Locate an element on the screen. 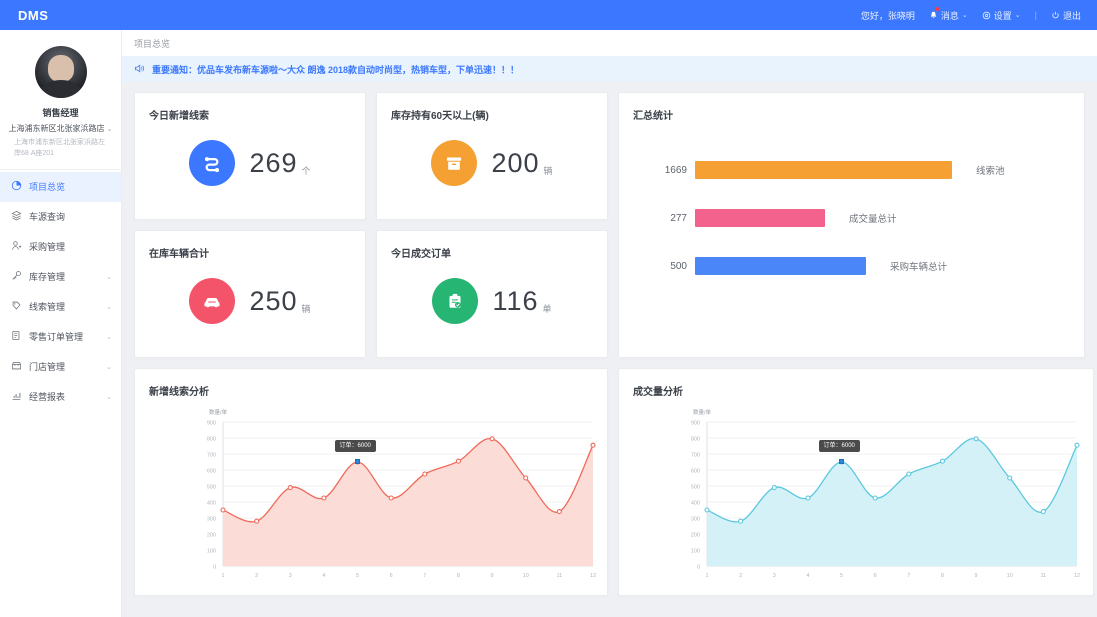 Image resolution: width=1097 pixels, height=617 pixels. sidebar-item-lead-management: 线索管理 ⌄ is located at coordinates (60, 307).